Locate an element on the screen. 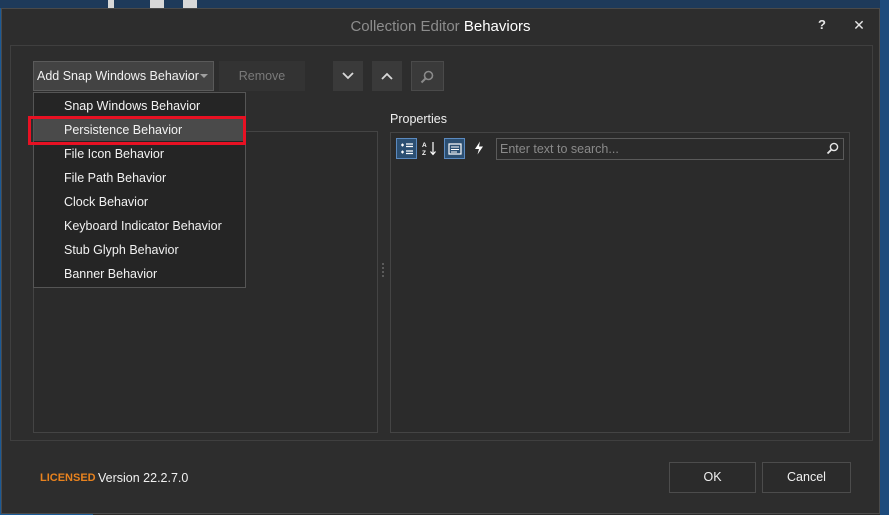 This screenshot has width=889, height=515. menu-item-label: Clock Behavior is located at coordinates (106, 202).